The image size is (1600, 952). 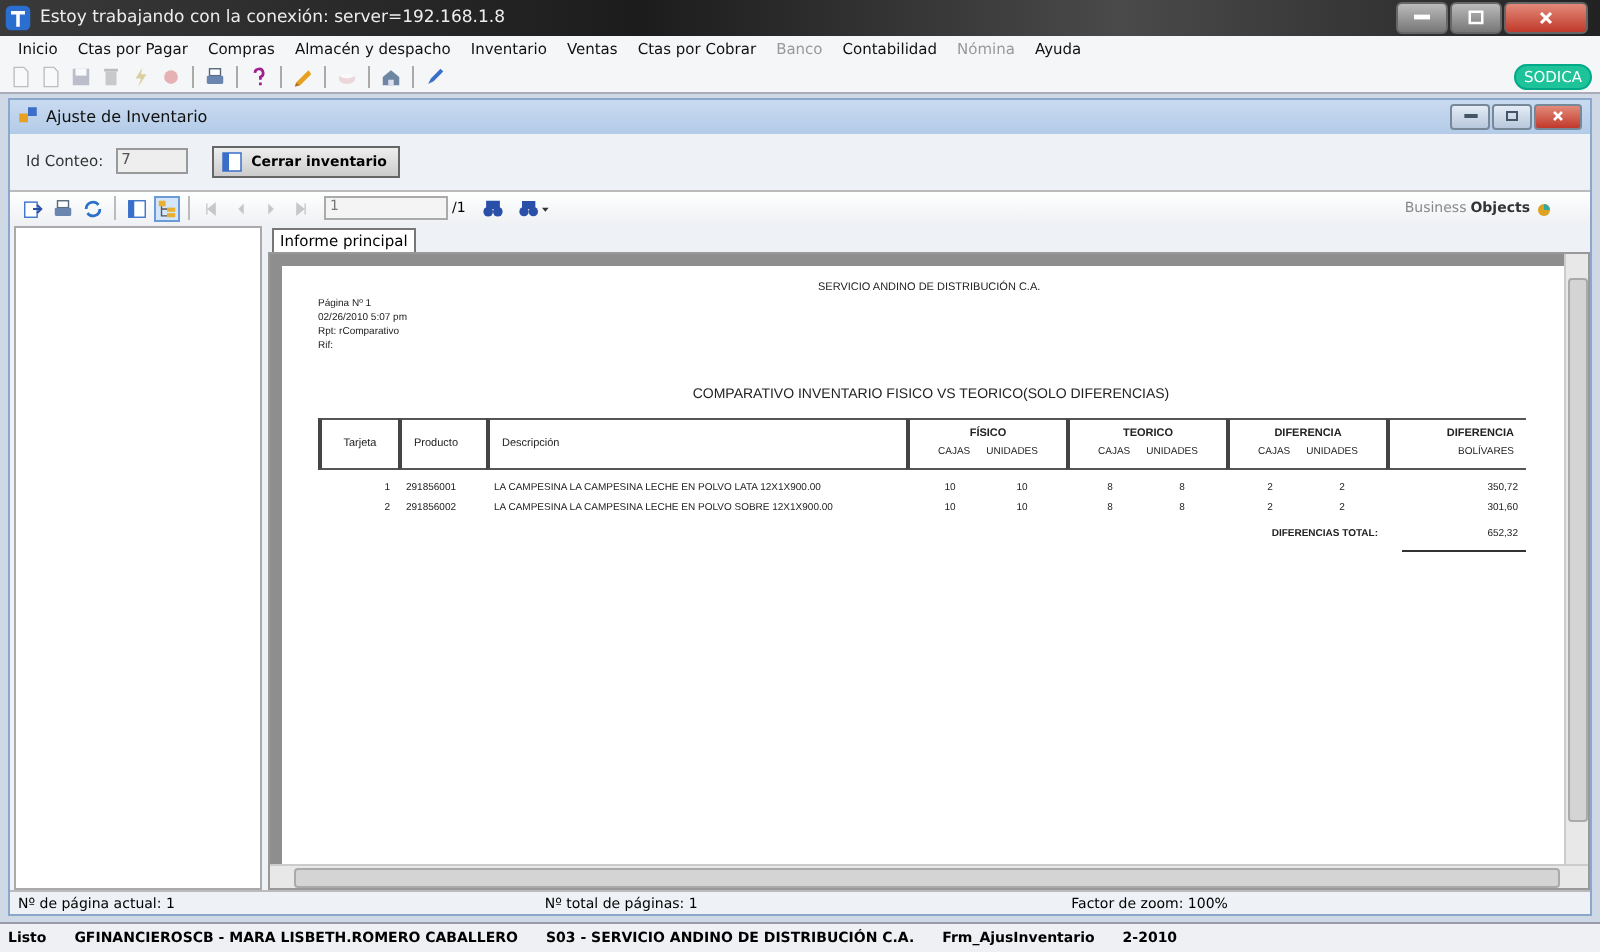 I want to click on horizontal-scrollbar, so click(x=929, y=876).